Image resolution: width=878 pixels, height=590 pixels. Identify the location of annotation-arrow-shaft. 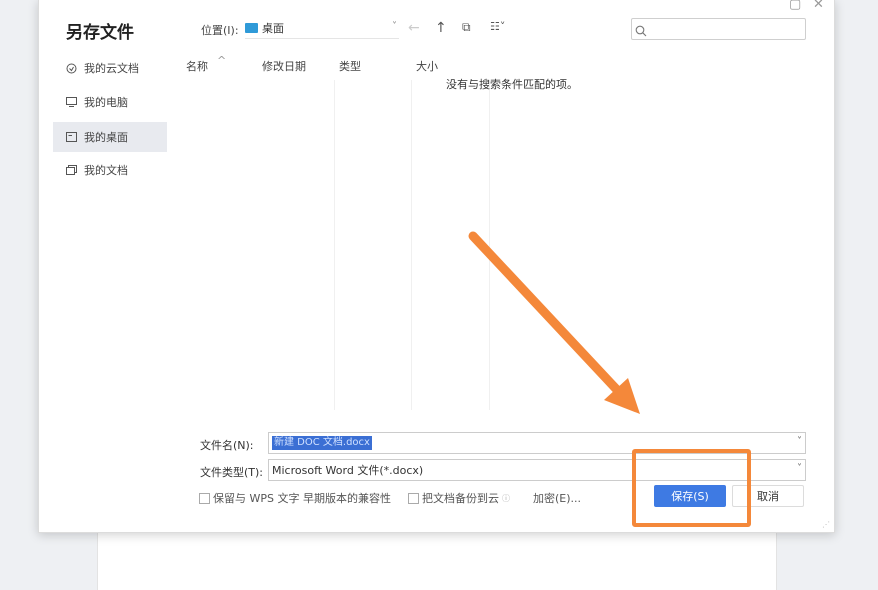
(546, 314).